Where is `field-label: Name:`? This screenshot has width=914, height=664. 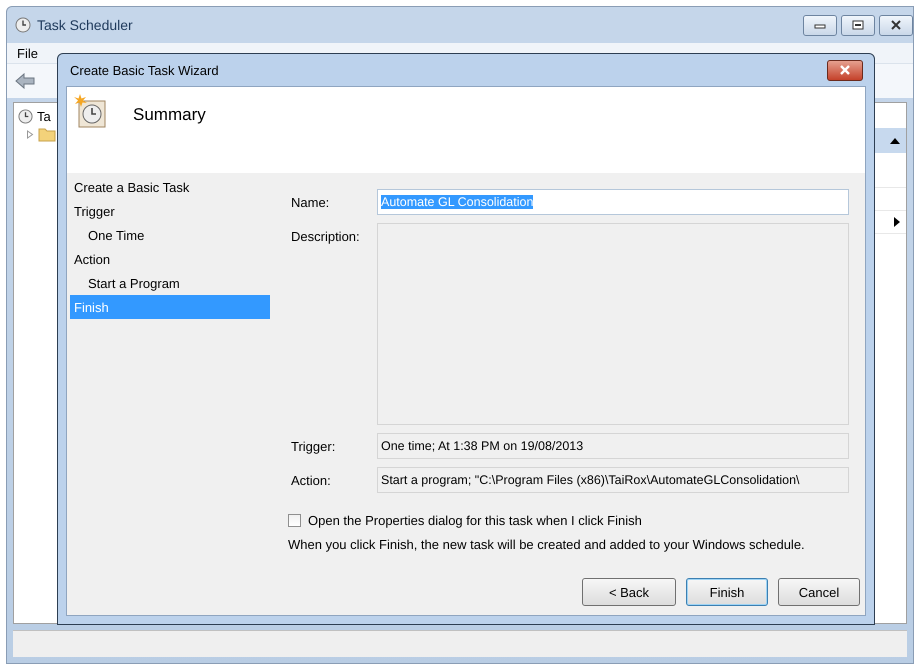
field-label: Name: is located at coordinates (310, 202).